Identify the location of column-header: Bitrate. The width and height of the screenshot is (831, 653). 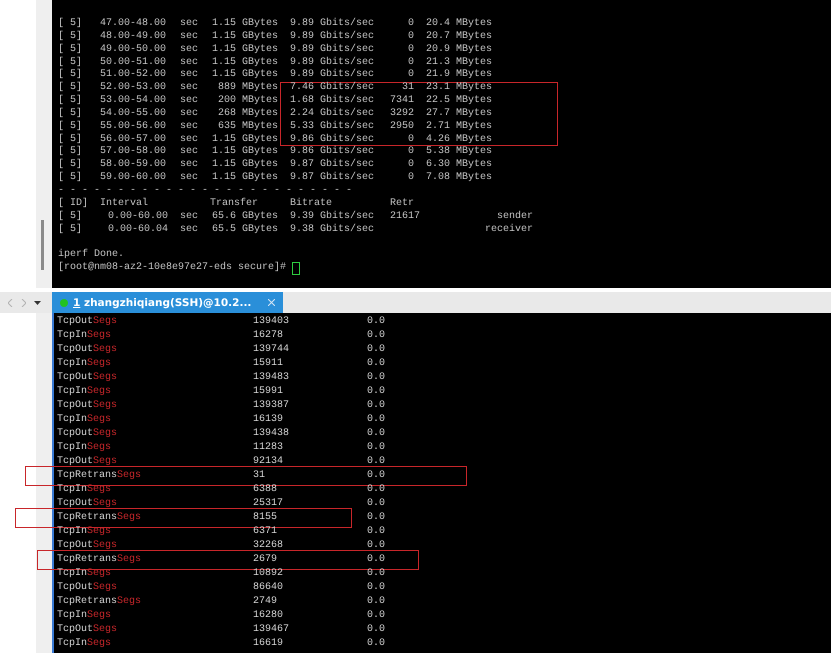
(311, 204).